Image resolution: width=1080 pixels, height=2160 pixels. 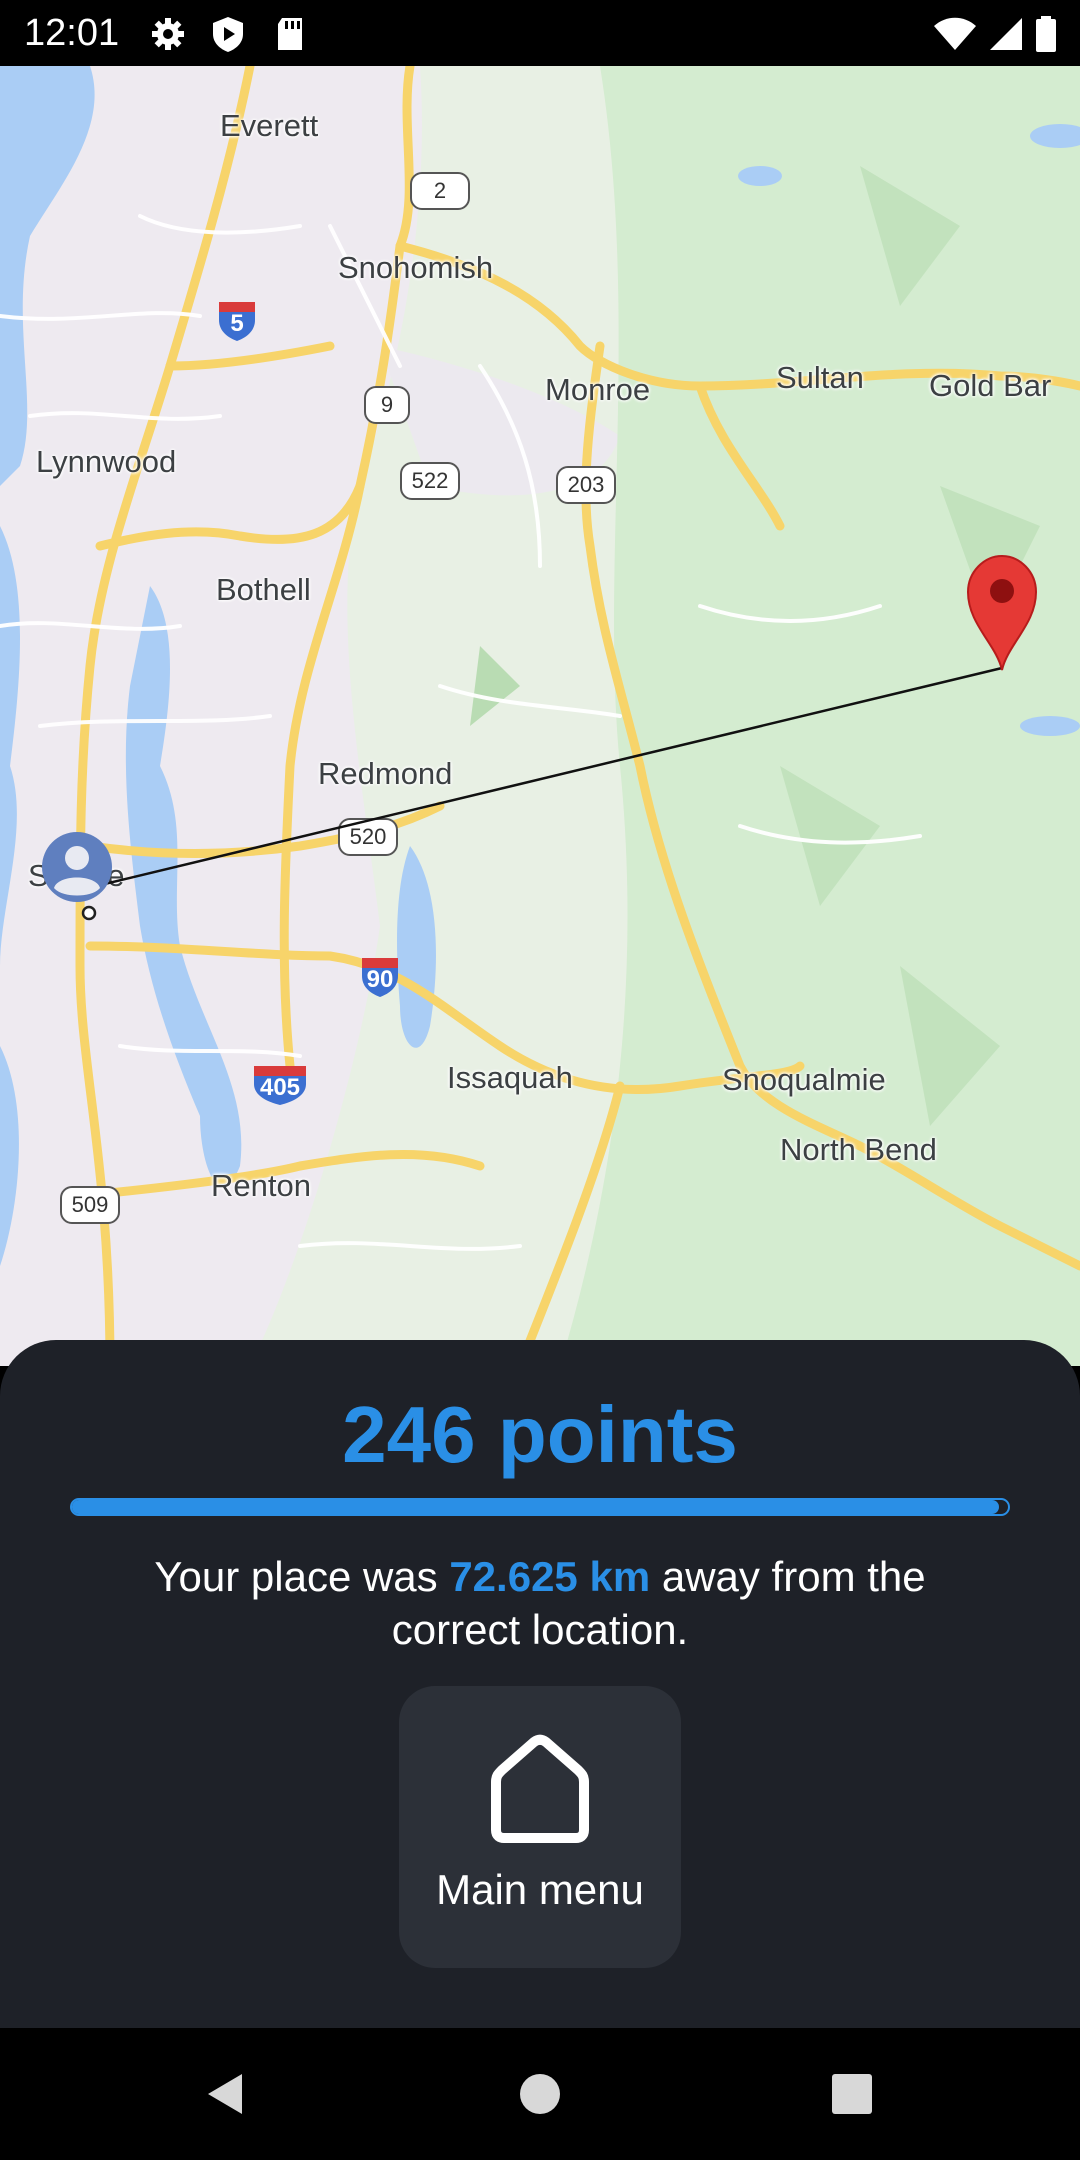 I want to click on main-menu-button: Main menu, so click(x=540, y=1827).